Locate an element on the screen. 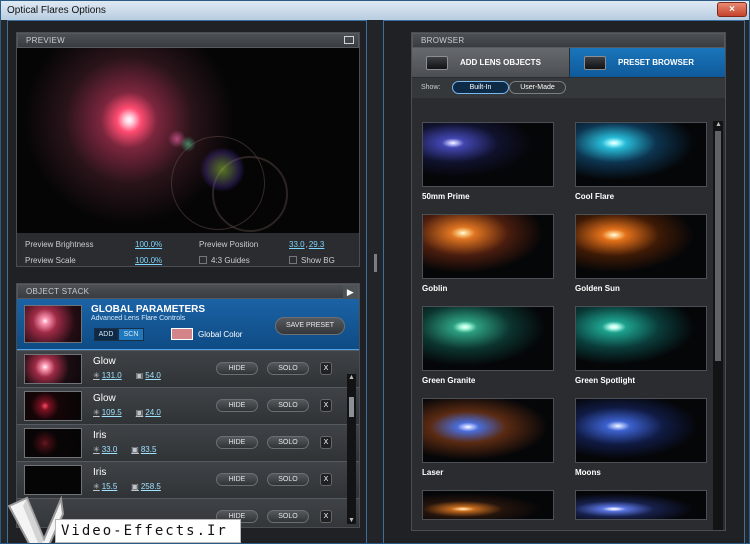  tab-preset-browser: PRESET BROWSER is located at coordinates (647, 62).